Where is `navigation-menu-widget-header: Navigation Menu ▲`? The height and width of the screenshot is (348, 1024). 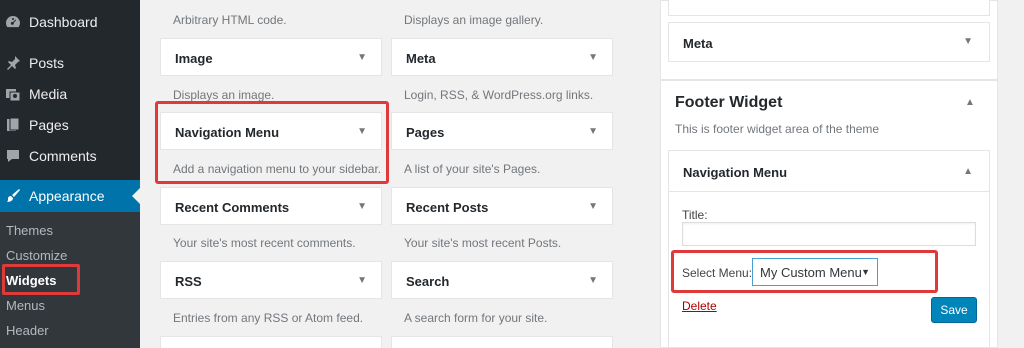 navigation-menu-widget-header: Navigation Menu ▲ is located at coordinates (829, 171).